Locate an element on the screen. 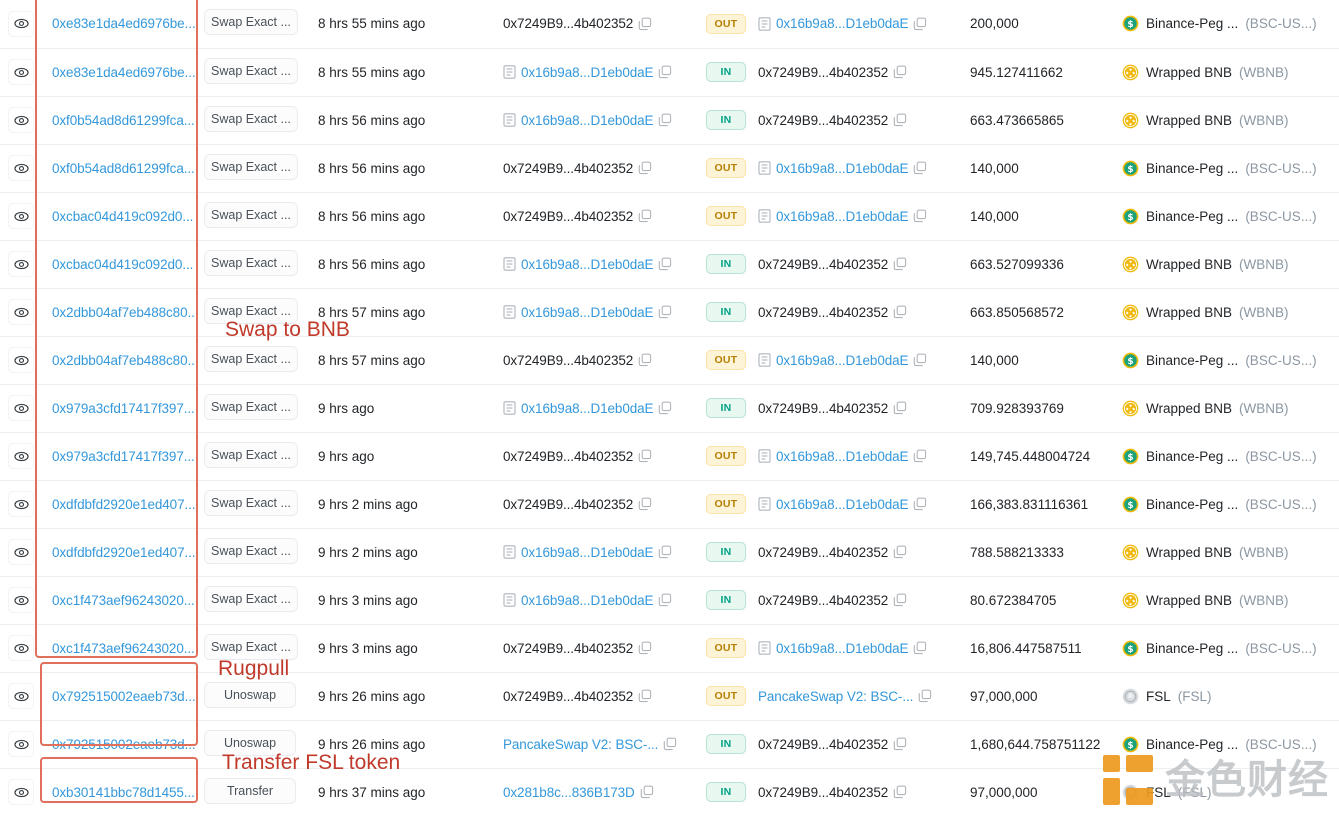  from-address-text: 0x281b8c...836B173D is located at coordinates (569, 792).